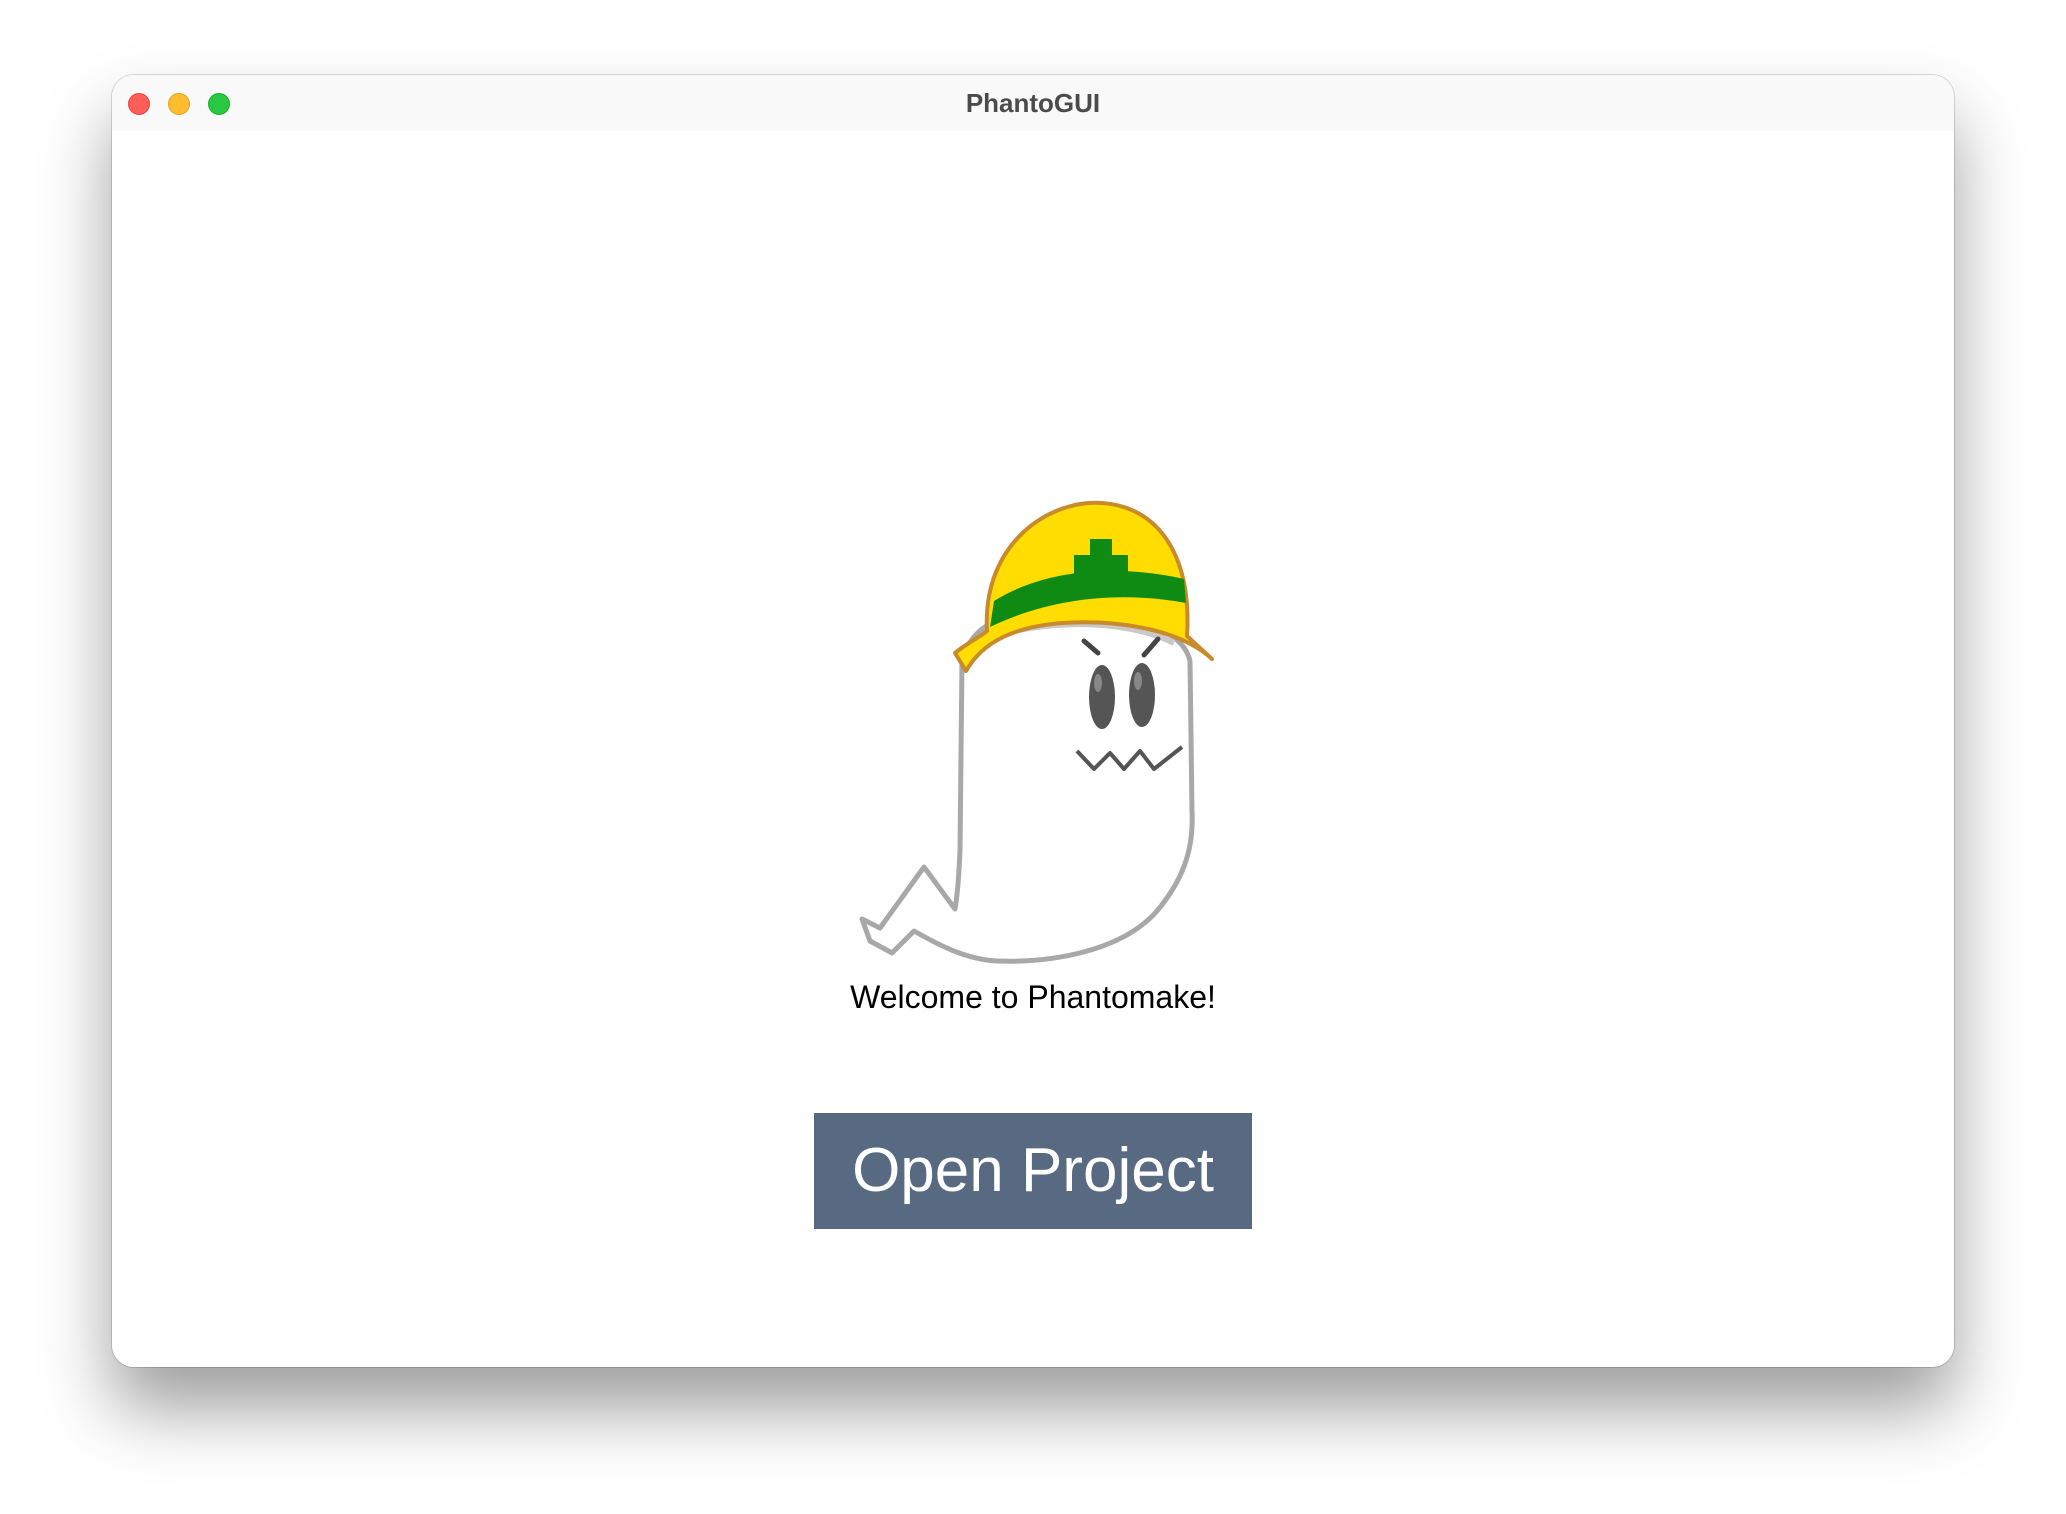  What do you see at coordinates (1033, 1171) in the screenshot?
I see `open-project-button: Open Project` at bounding box center [1033, 1171].